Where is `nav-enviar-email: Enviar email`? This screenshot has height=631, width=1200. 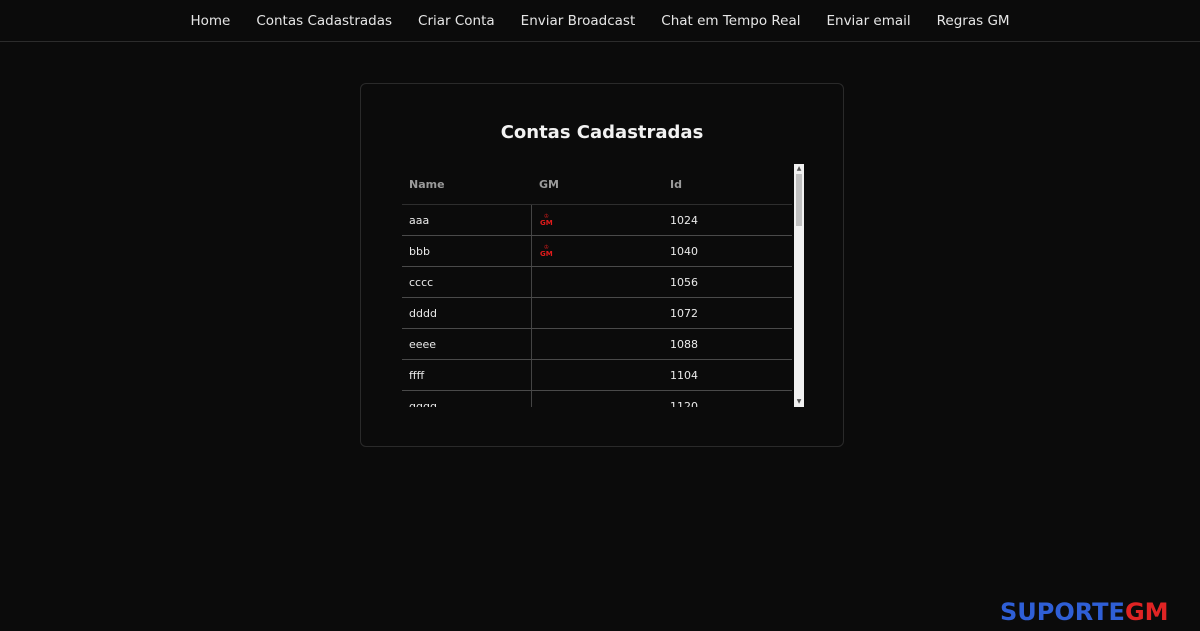 nav-enviar-email: Enviar email is located at coordinates (868, 21).